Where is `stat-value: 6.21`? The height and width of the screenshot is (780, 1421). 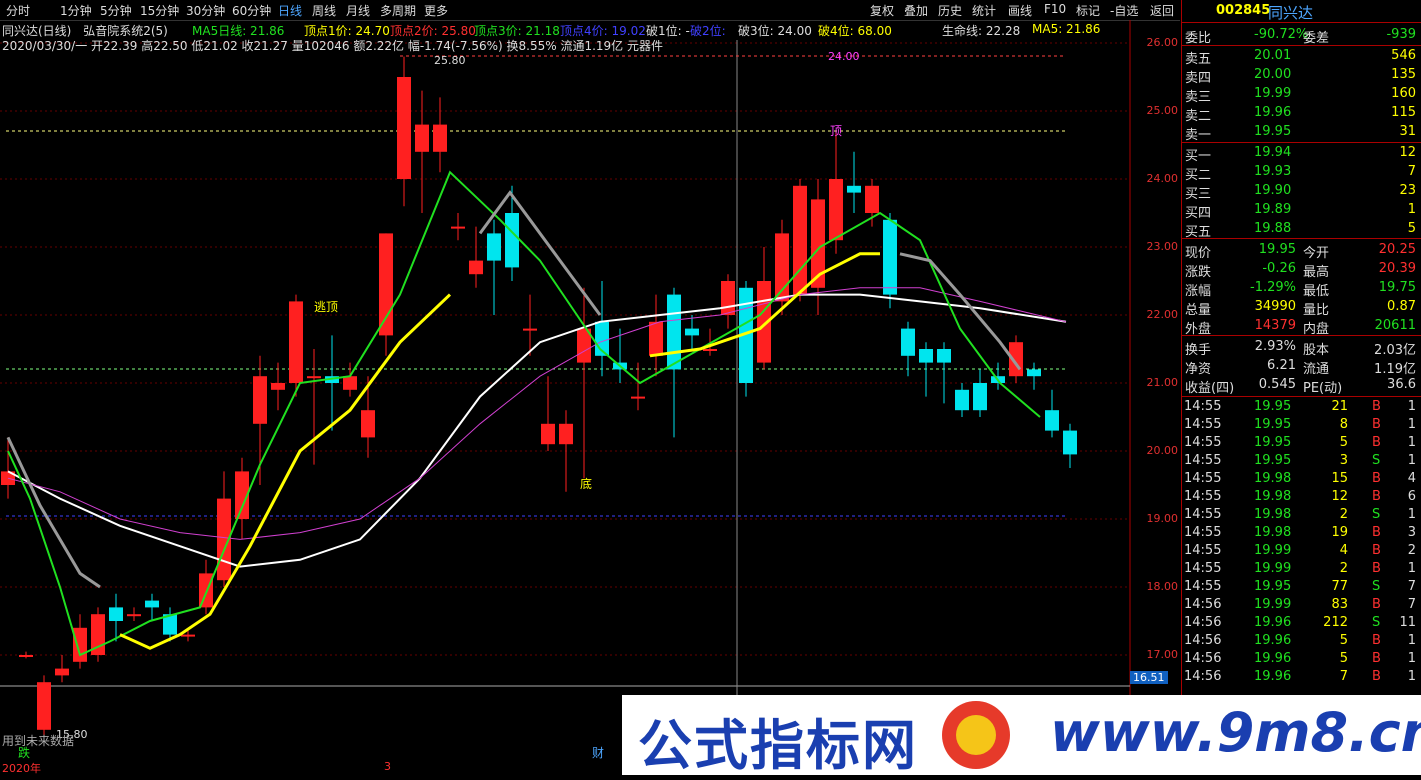 stat-value: 6.21 is located at coordinates (1281, 365).